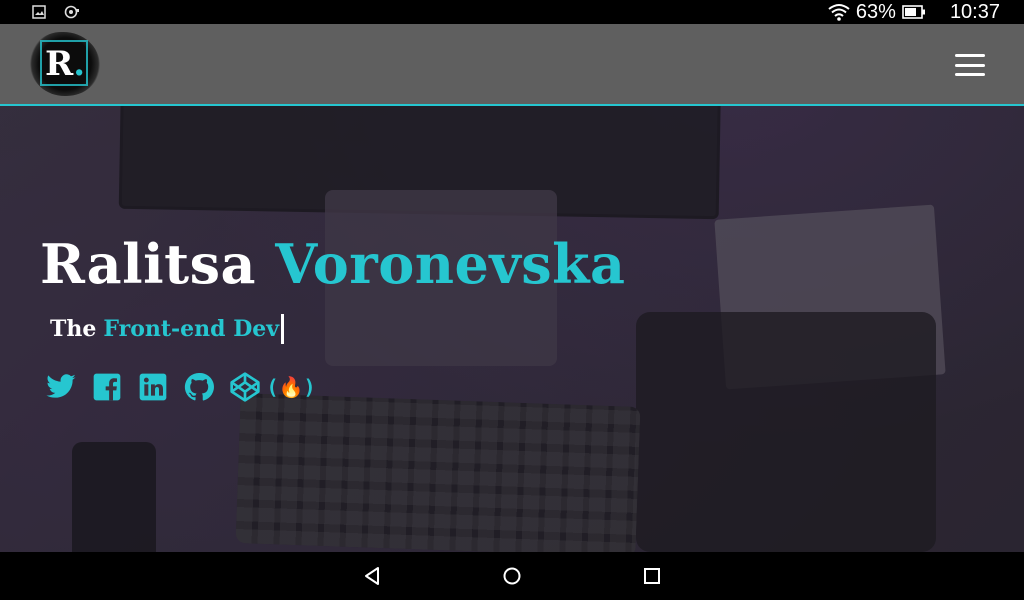 This screenshot has height=600, width=1024. I want to click on hero-last-name: Voronevska, so click(450, 264).